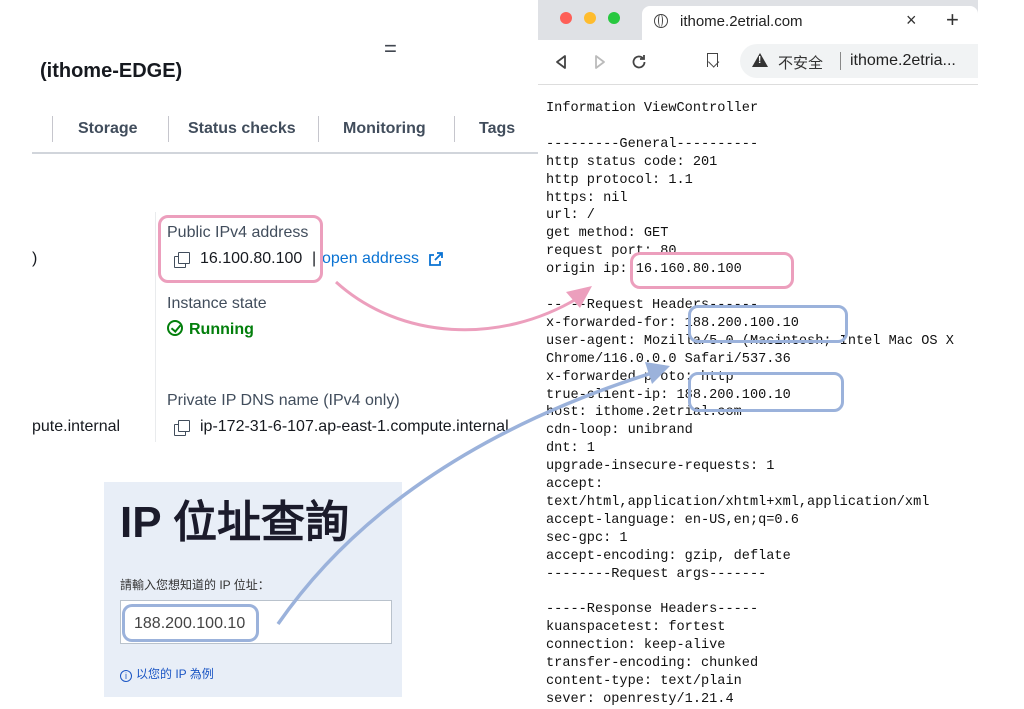  Describe the element at coordinates (466, 497) in the screenshot. I see `blue-arrow` at that location.